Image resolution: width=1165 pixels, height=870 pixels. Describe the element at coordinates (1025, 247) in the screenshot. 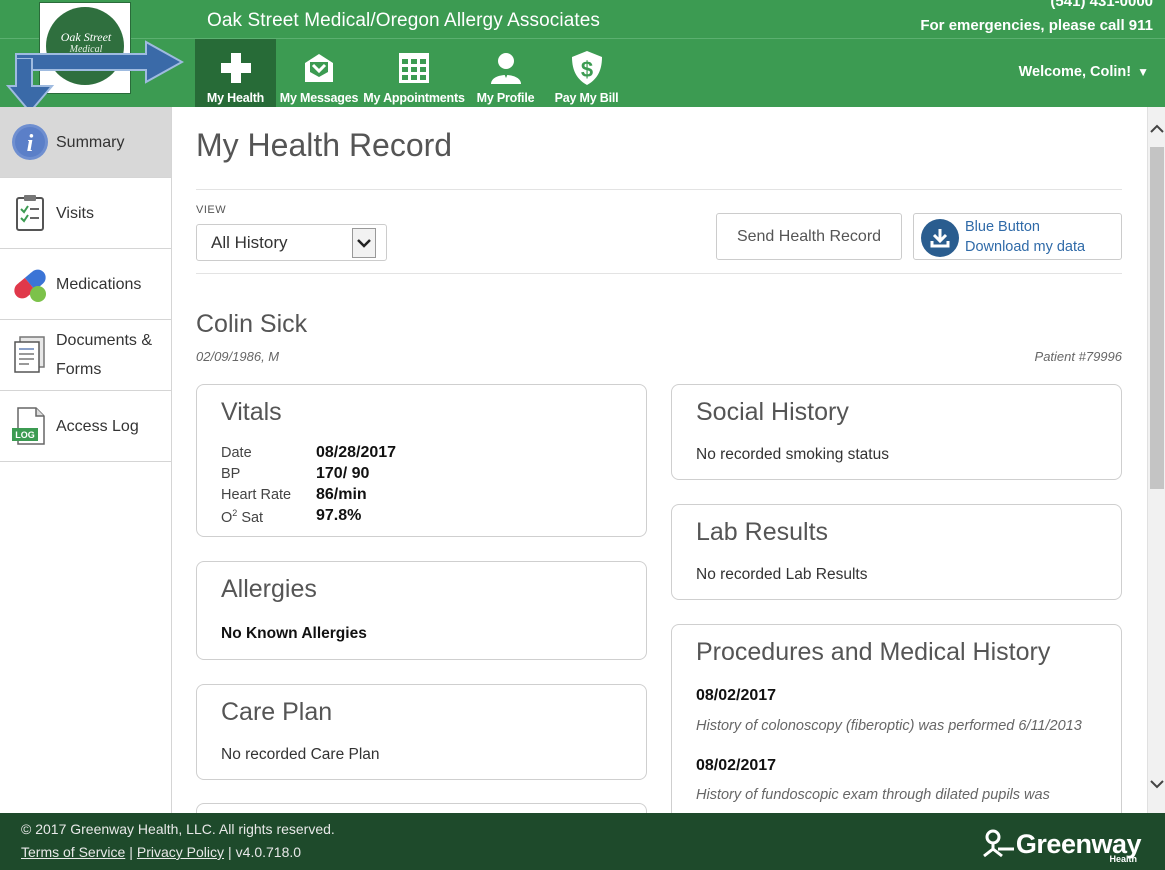

I see `blue-button-sublabel: Download my data` at that location.